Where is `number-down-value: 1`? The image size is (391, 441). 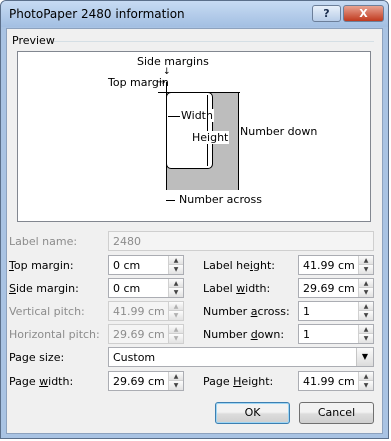 number-down-value: 1 is located at coordinates (306, 334).